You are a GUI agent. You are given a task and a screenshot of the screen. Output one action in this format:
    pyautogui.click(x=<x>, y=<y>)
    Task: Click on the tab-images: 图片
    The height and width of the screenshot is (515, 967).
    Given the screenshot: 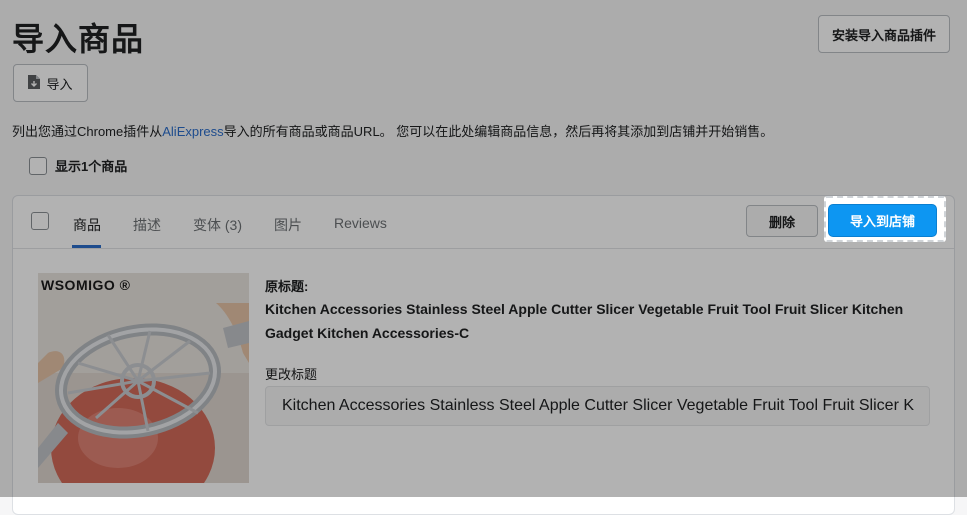 What is the action you would take?
    pyautogui.click(x=288, y=225)
    